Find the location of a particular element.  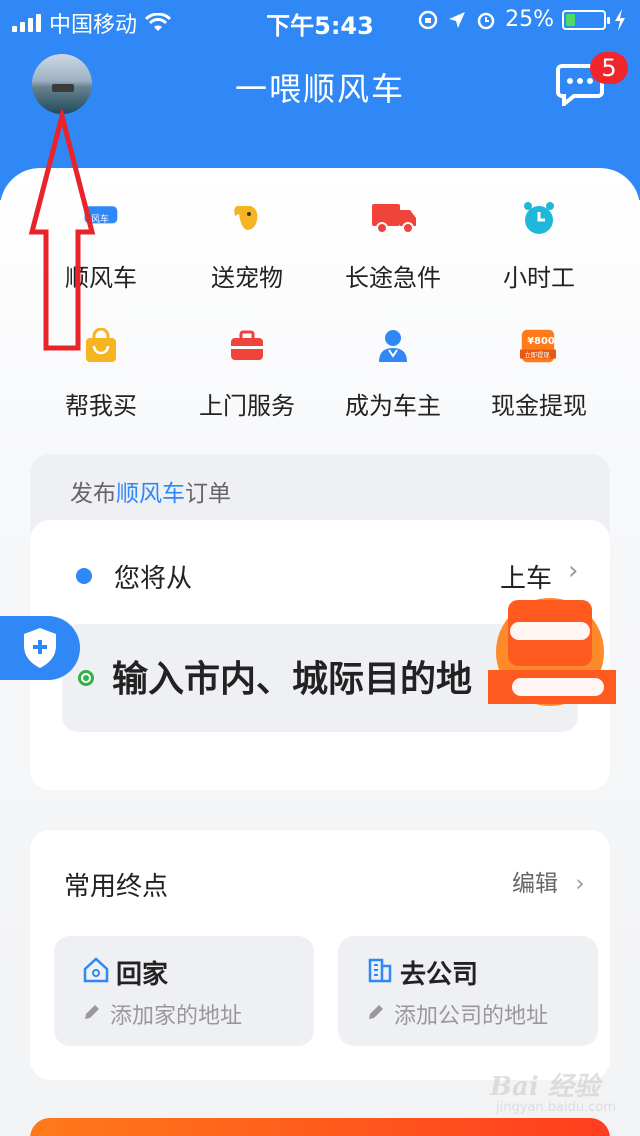

service-item-become-driver: 成为车主 is located at coordinates (393, 383).